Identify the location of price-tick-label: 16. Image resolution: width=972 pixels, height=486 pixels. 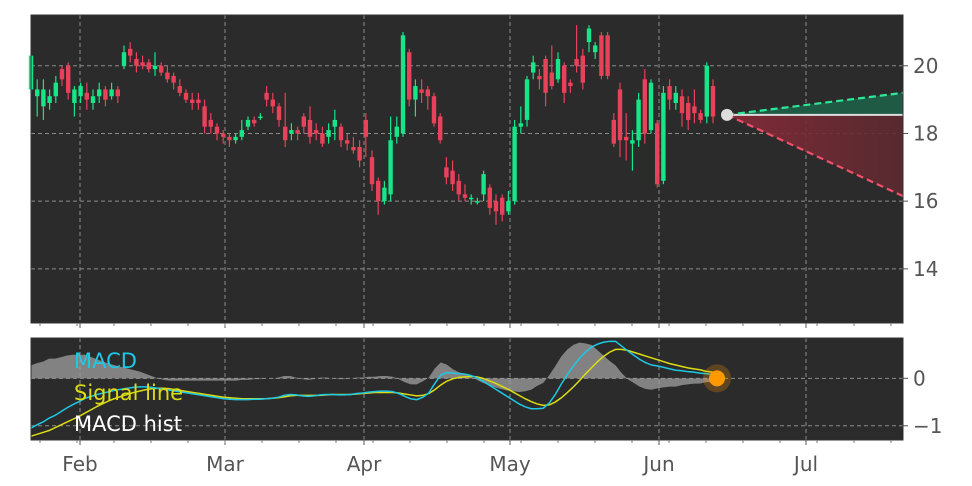
(925, 201).